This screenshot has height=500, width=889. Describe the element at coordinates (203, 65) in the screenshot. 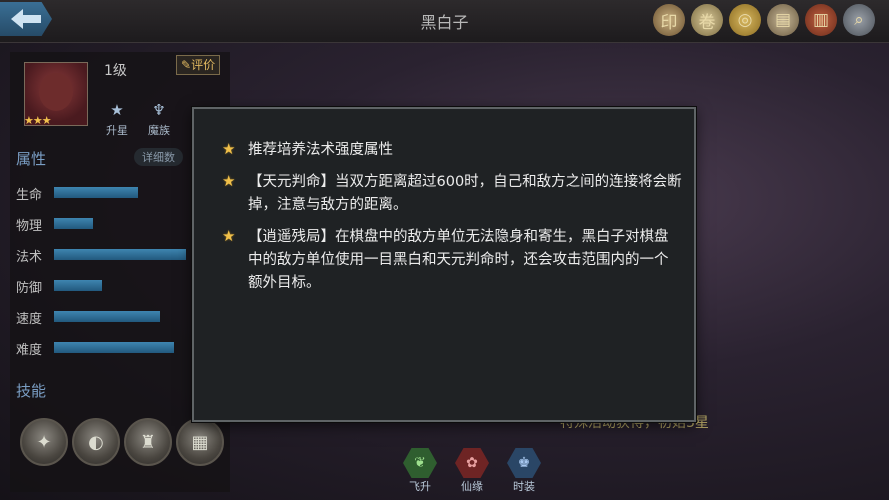

I see `rate-label: 评价` at that location.